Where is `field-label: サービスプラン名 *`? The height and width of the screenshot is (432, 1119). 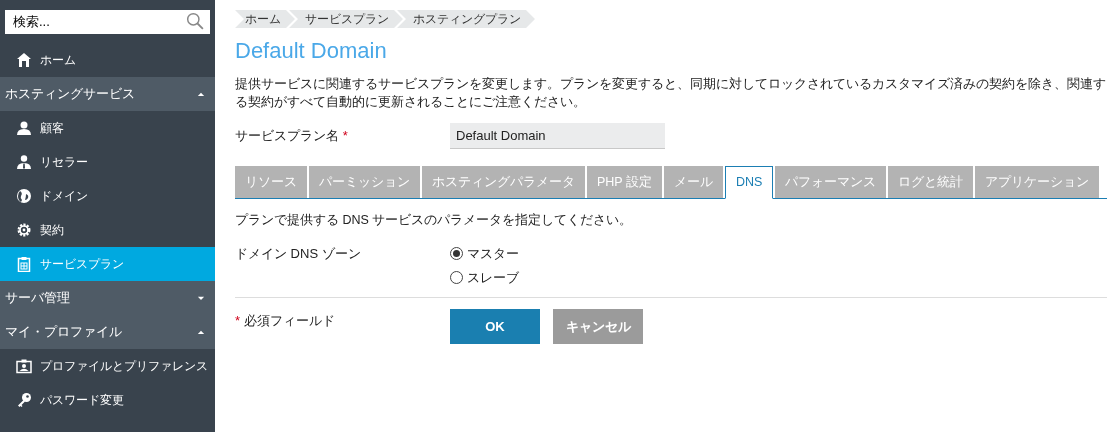 field-label: サービスプラン名 * is located at coordinates (292, 136).